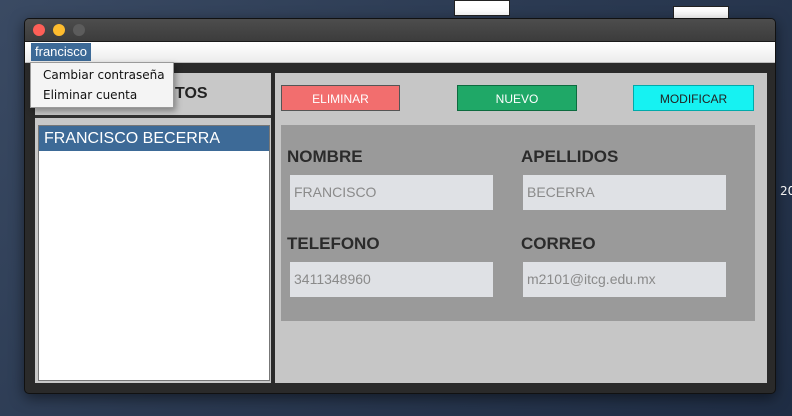 The width and height of the screenshot is (792, 416). What do you see at coordinates (400, 30) in the screenshot?
I see `title-bar` at bounding box center [400, 30].